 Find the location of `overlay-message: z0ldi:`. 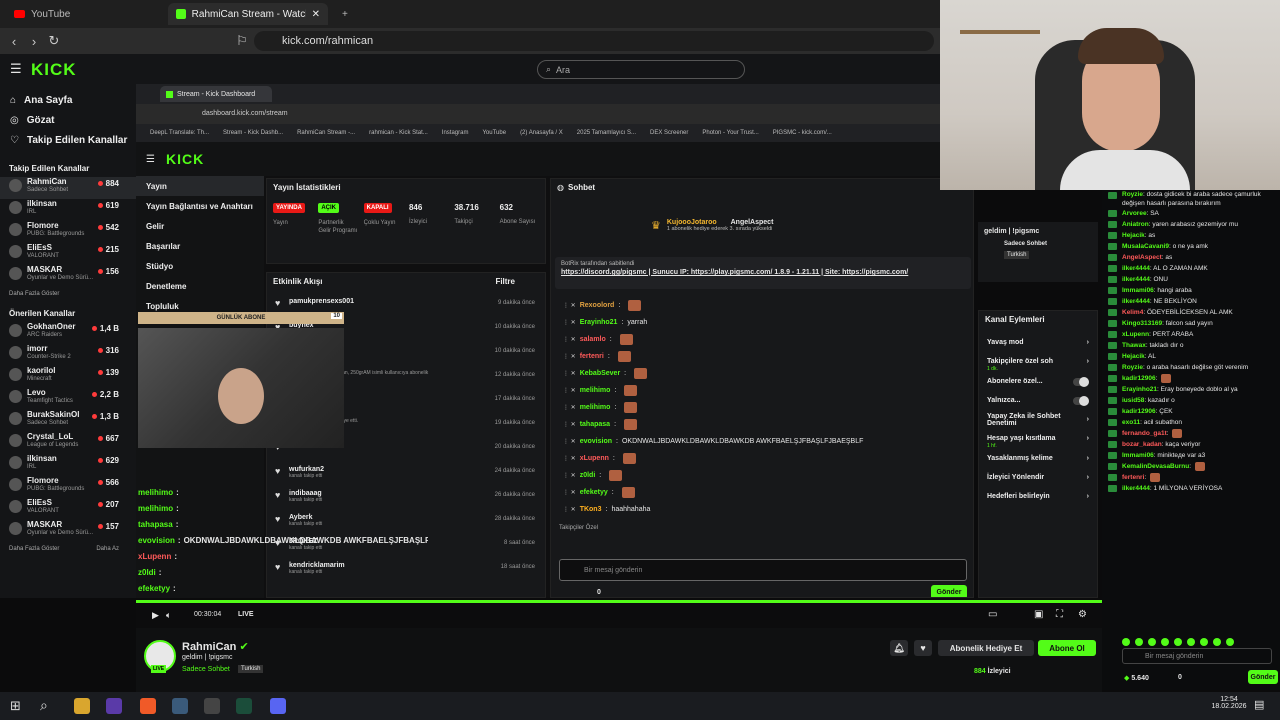

overlay-message: z0ldi: is located at coordinates (150, 572).